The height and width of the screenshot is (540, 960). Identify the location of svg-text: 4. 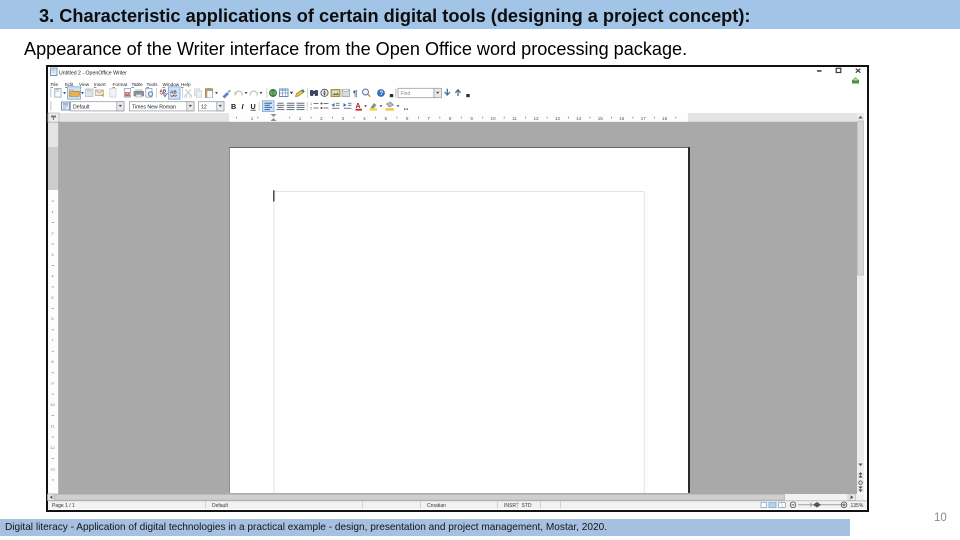
(364, 118).